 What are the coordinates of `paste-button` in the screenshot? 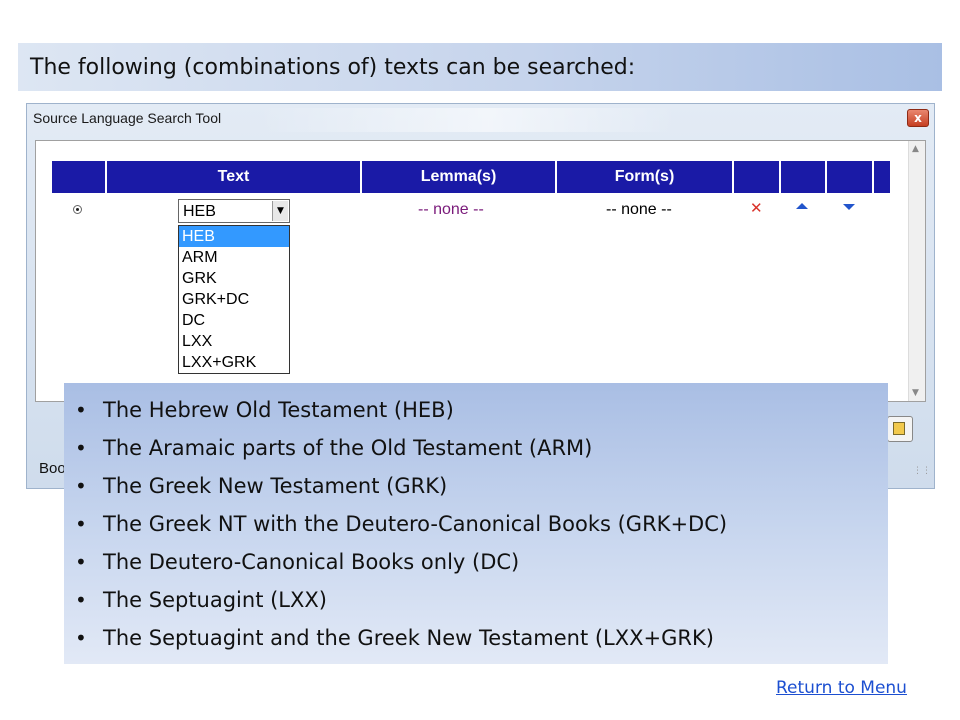 It's located at (900, 429).